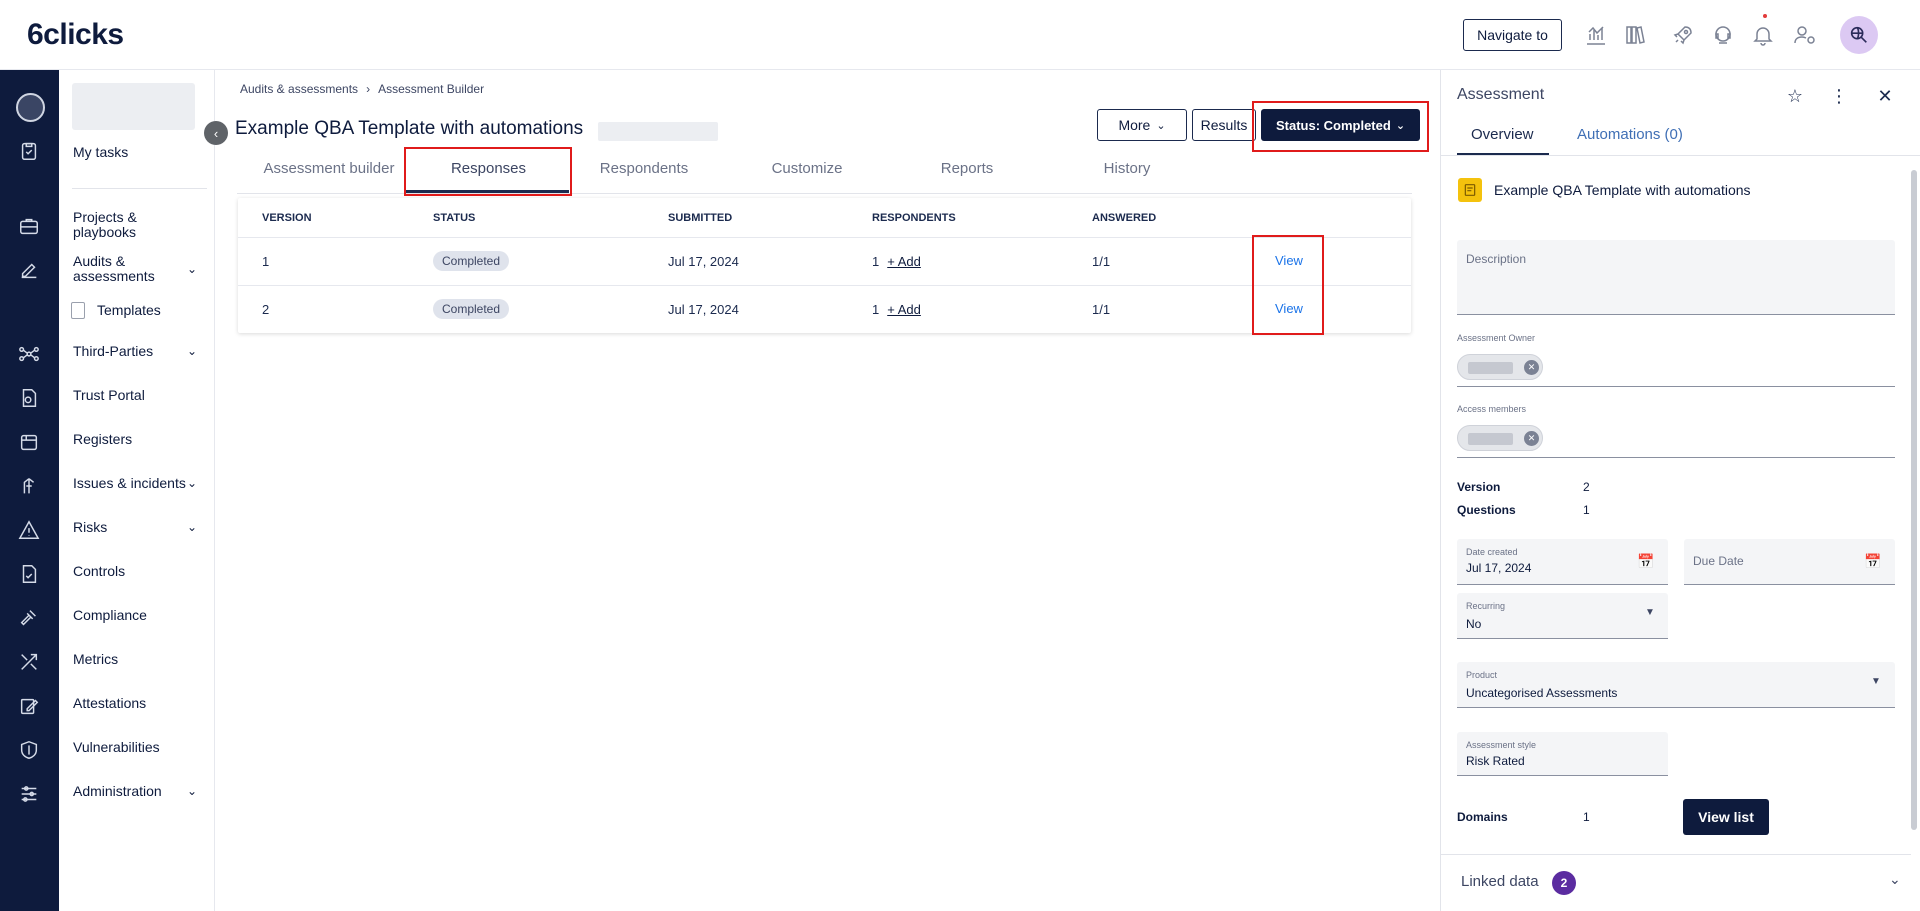 Image resolution: width=1920 pixels, height=911 pixels. I want to click on tab-overview: Overview, so click(1502, 134).